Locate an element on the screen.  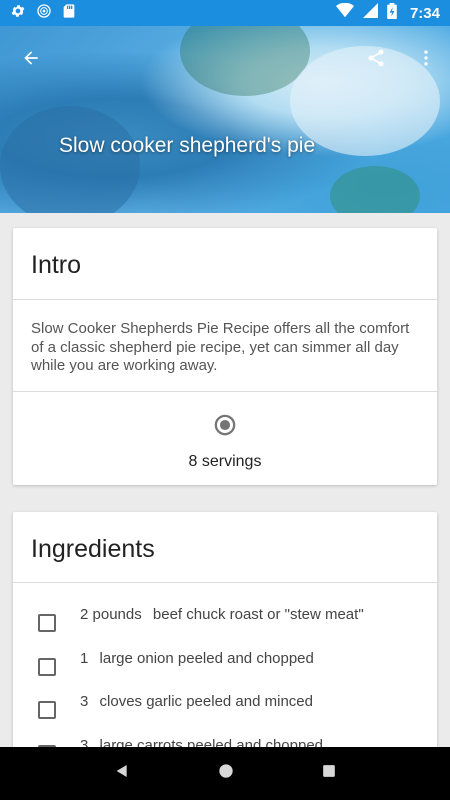
nav-back-button is located at coordinates (122, 773).